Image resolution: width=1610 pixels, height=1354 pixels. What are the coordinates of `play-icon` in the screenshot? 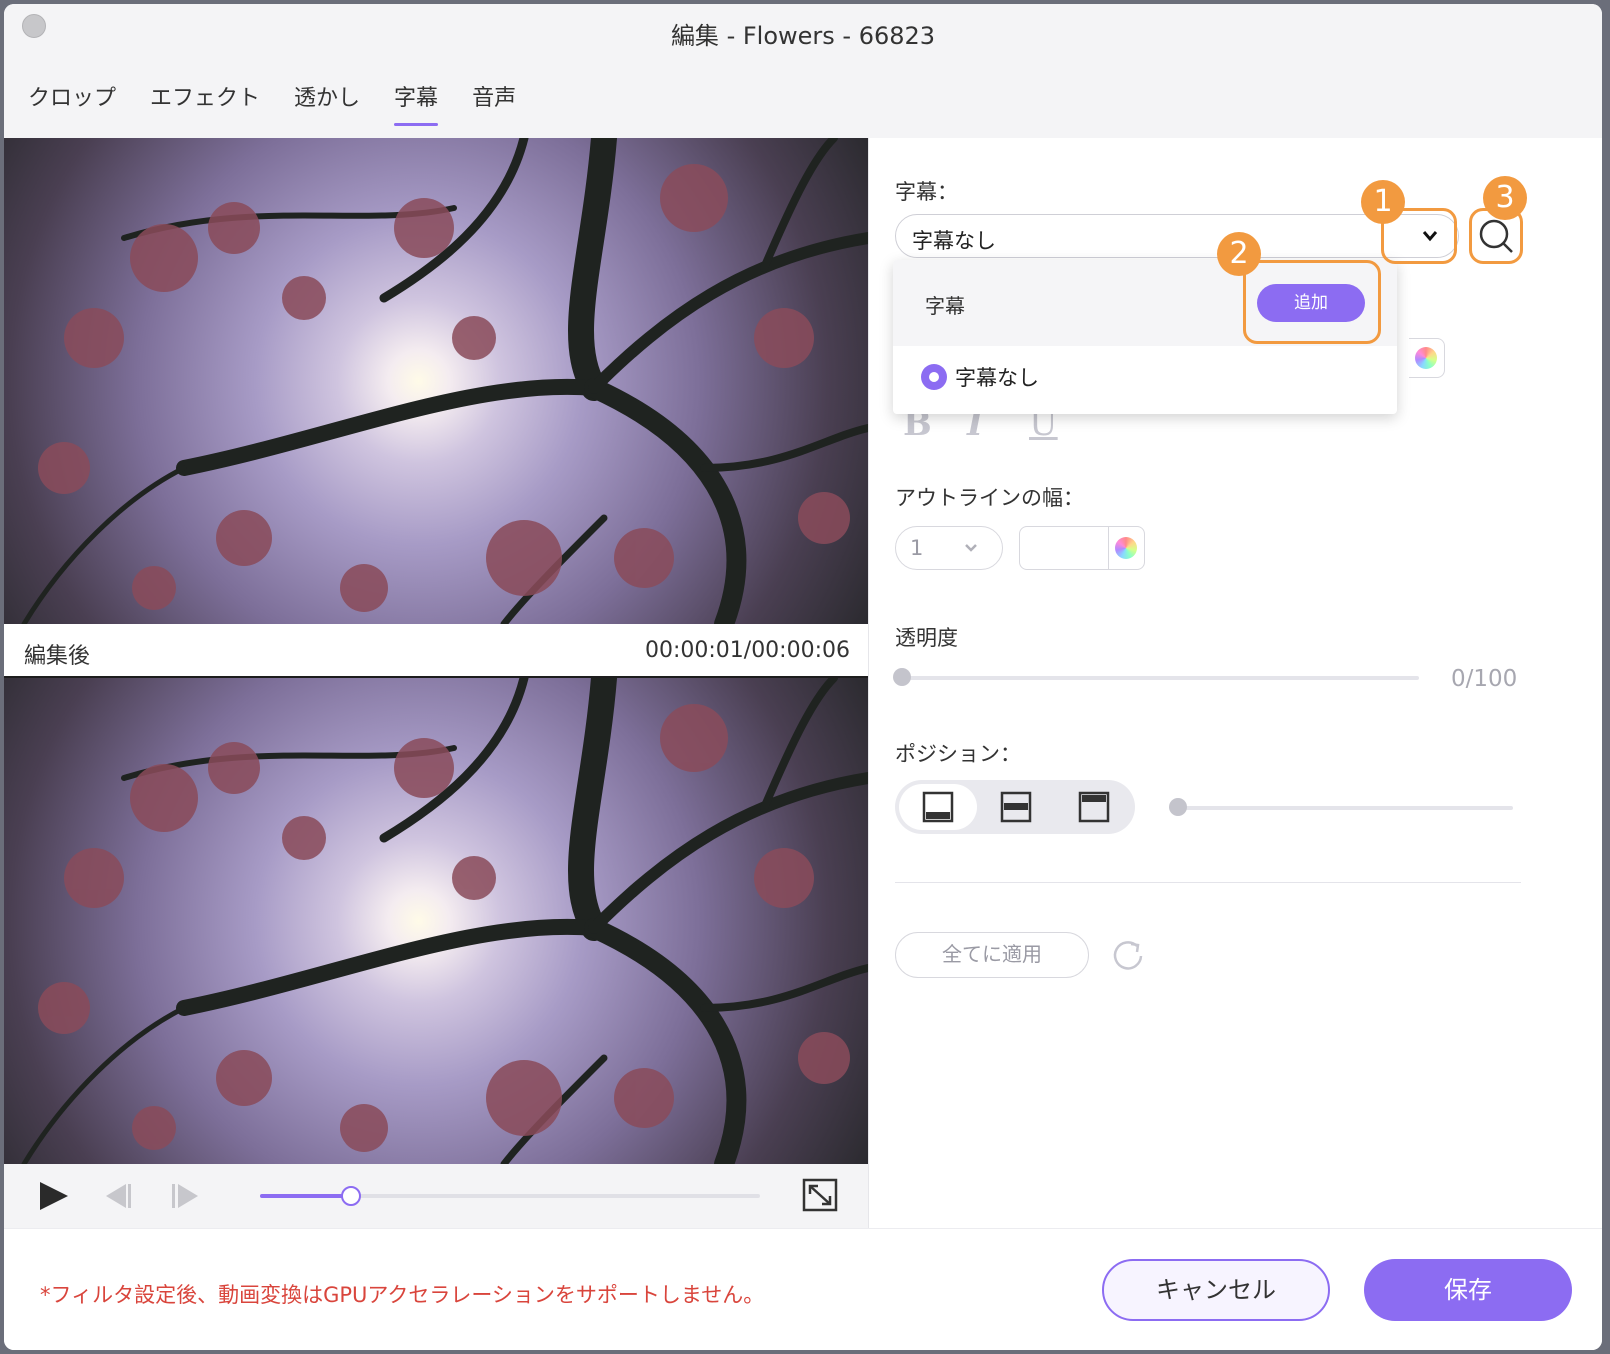 It's located at (54, 1196).